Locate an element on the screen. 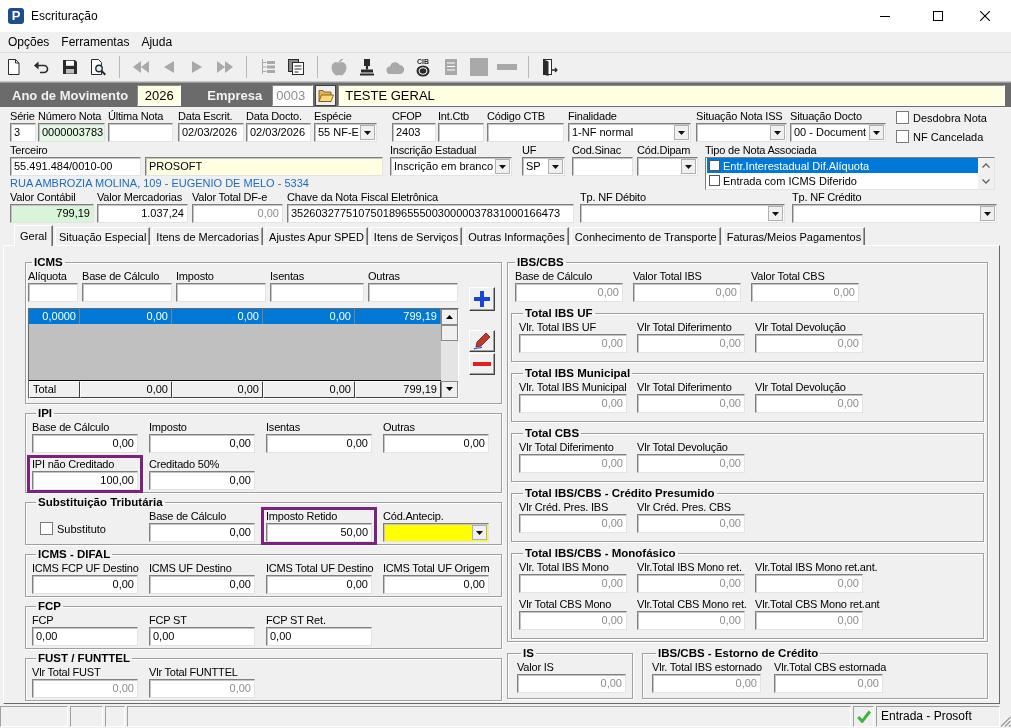  list-item: Entr.Interestadual Dif.Alíquota is located at coordinates (842, 165).